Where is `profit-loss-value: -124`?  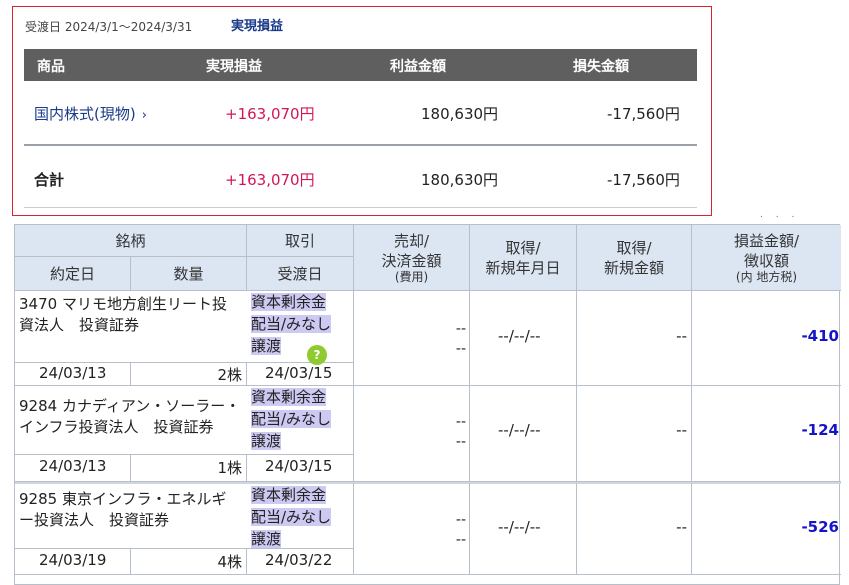 profit-loss-value: -124 is located at coordinates (820, 430).